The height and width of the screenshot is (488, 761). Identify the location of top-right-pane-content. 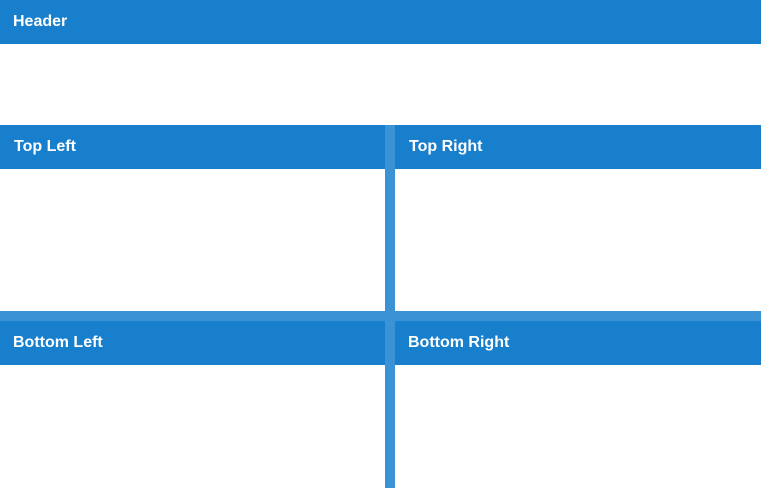
(578, 240).